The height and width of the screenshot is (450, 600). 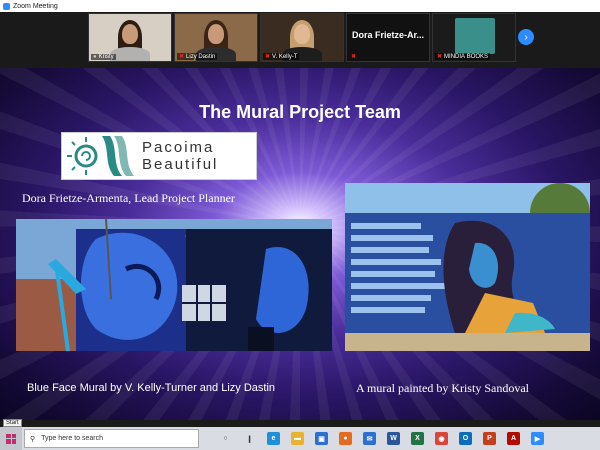 I want to click on firefox-icon: ●, so click(x=345, y=438).